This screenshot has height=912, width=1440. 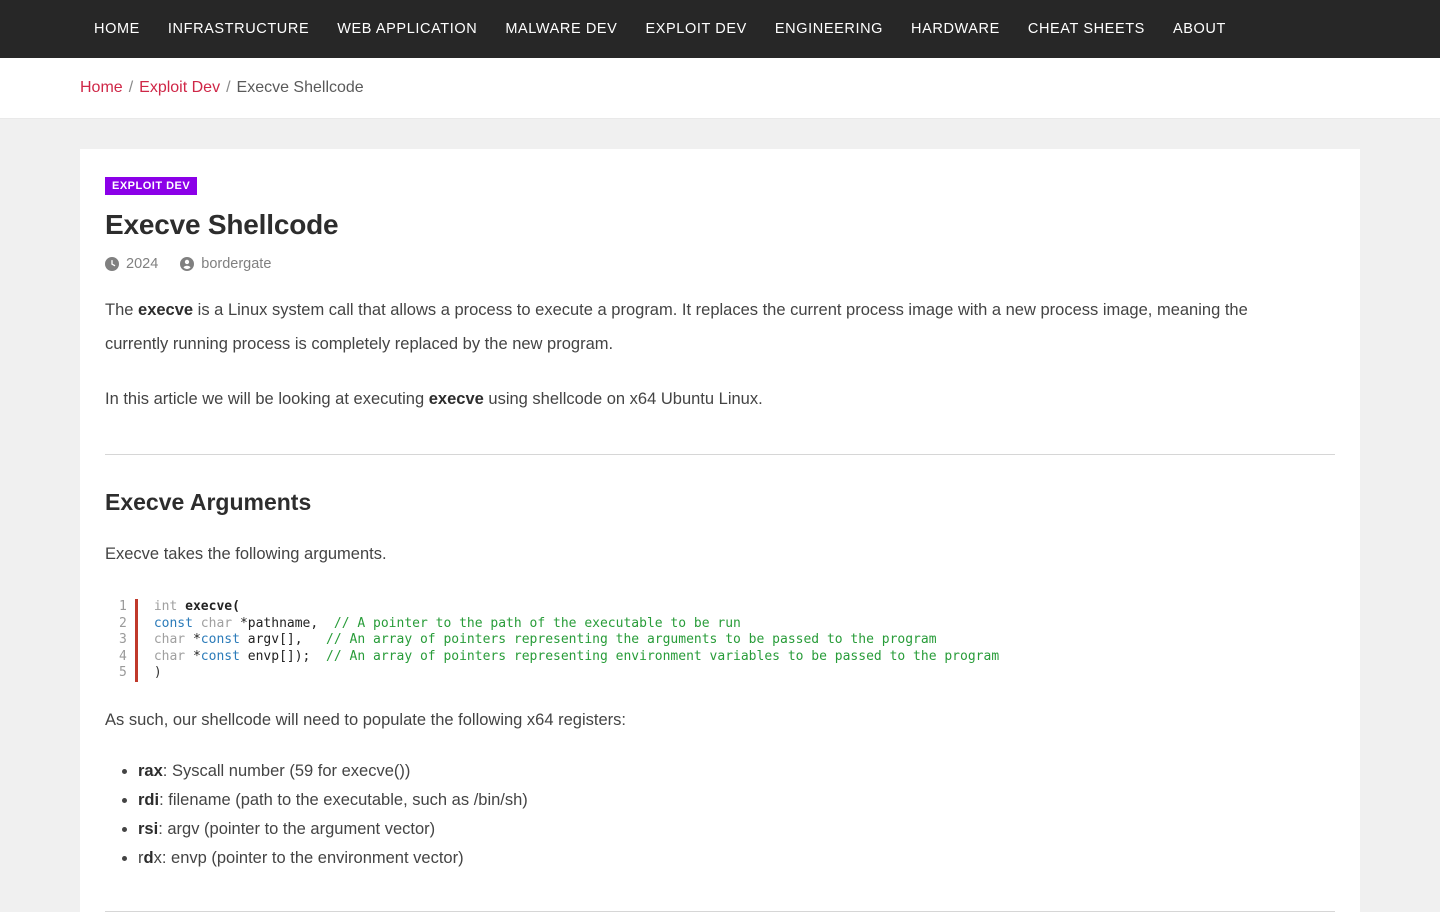 What do you see at coordinates (166, 310) in the screenshot?
I see `intro-p1-strong: execve` at bounding box center [166, 310].